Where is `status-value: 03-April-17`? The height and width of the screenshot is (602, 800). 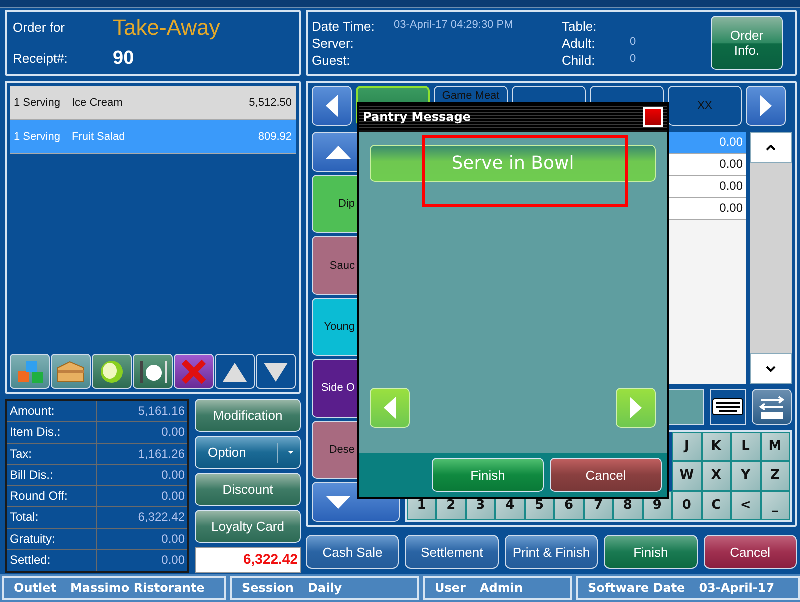 status-value: 03-April-17 is located at coordinates (737, 588).